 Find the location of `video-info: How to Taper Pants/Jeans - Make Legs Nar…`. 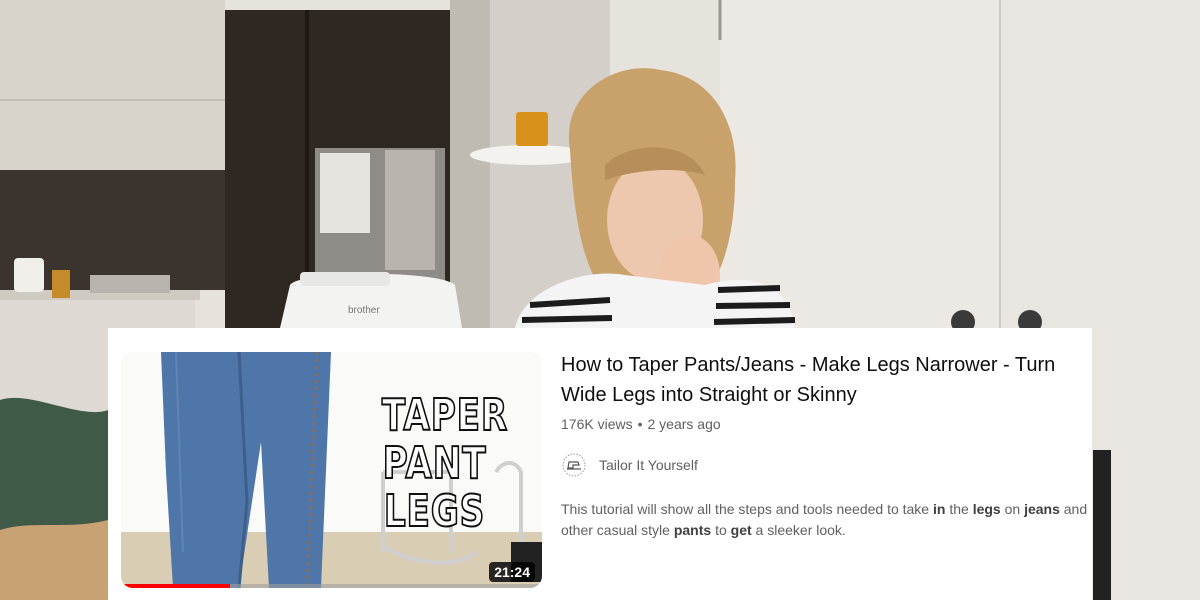

video-info: How to Taper Pants/Jeans - Make Legs Nar… is located at coordinates (824, 445).